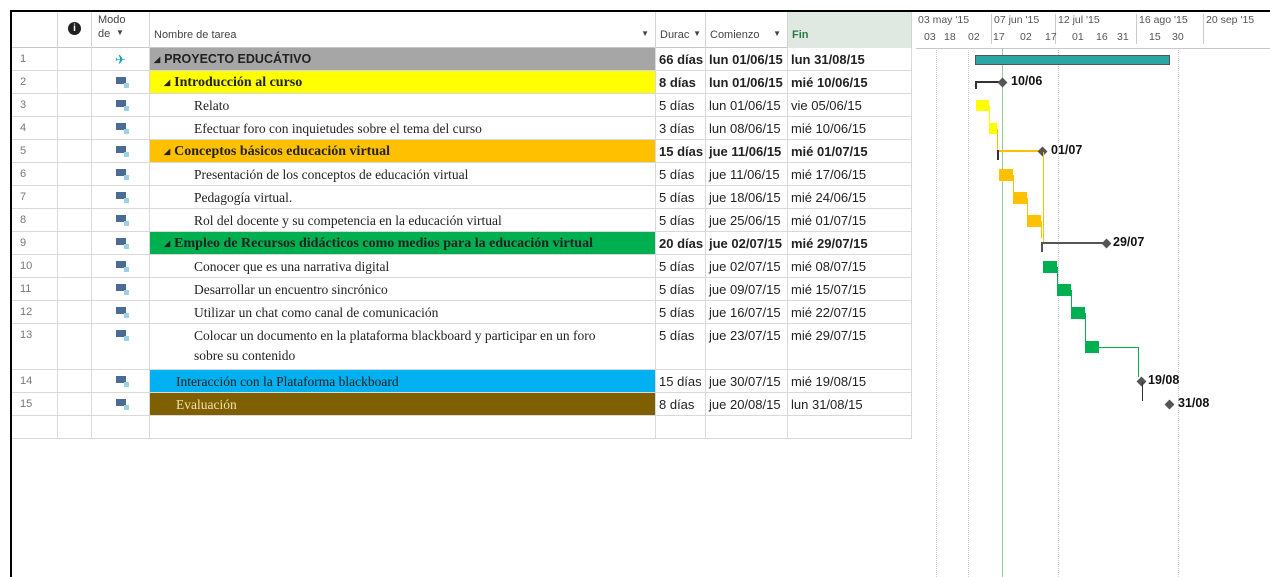  Describe the element at coordinates (35, 312) in the screenshot. I see `row-number: 12` at that location.